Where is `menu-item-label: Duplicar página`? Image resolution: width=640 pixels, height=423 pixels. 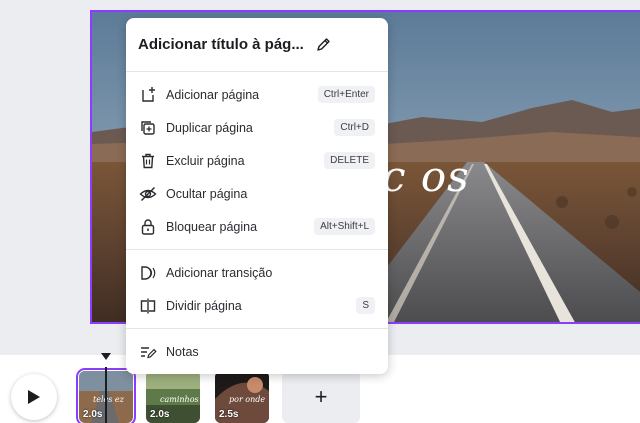 menu-item-label: Duplicar página is located at coordinates (209, 127).